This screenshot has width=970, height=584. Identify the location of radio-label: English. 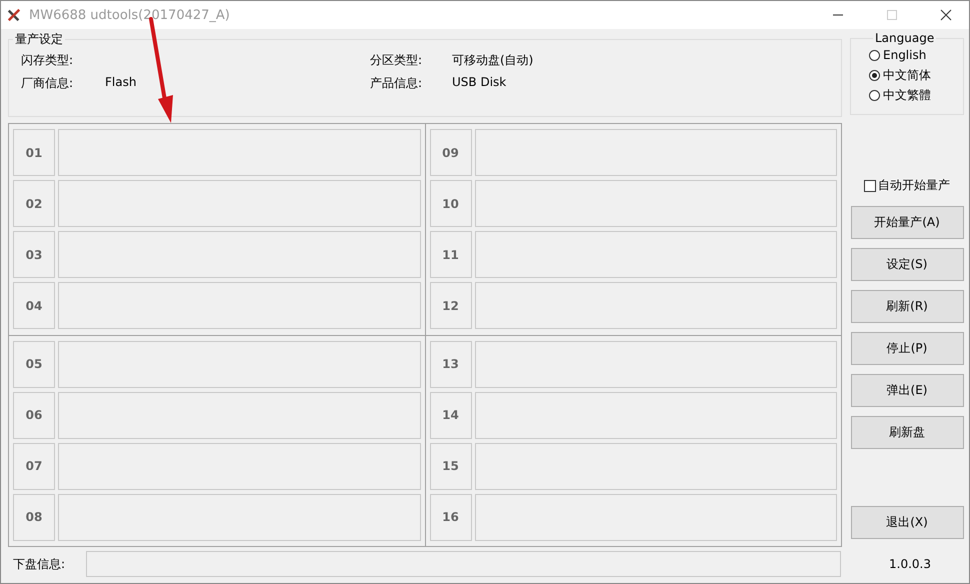
(904, 55).